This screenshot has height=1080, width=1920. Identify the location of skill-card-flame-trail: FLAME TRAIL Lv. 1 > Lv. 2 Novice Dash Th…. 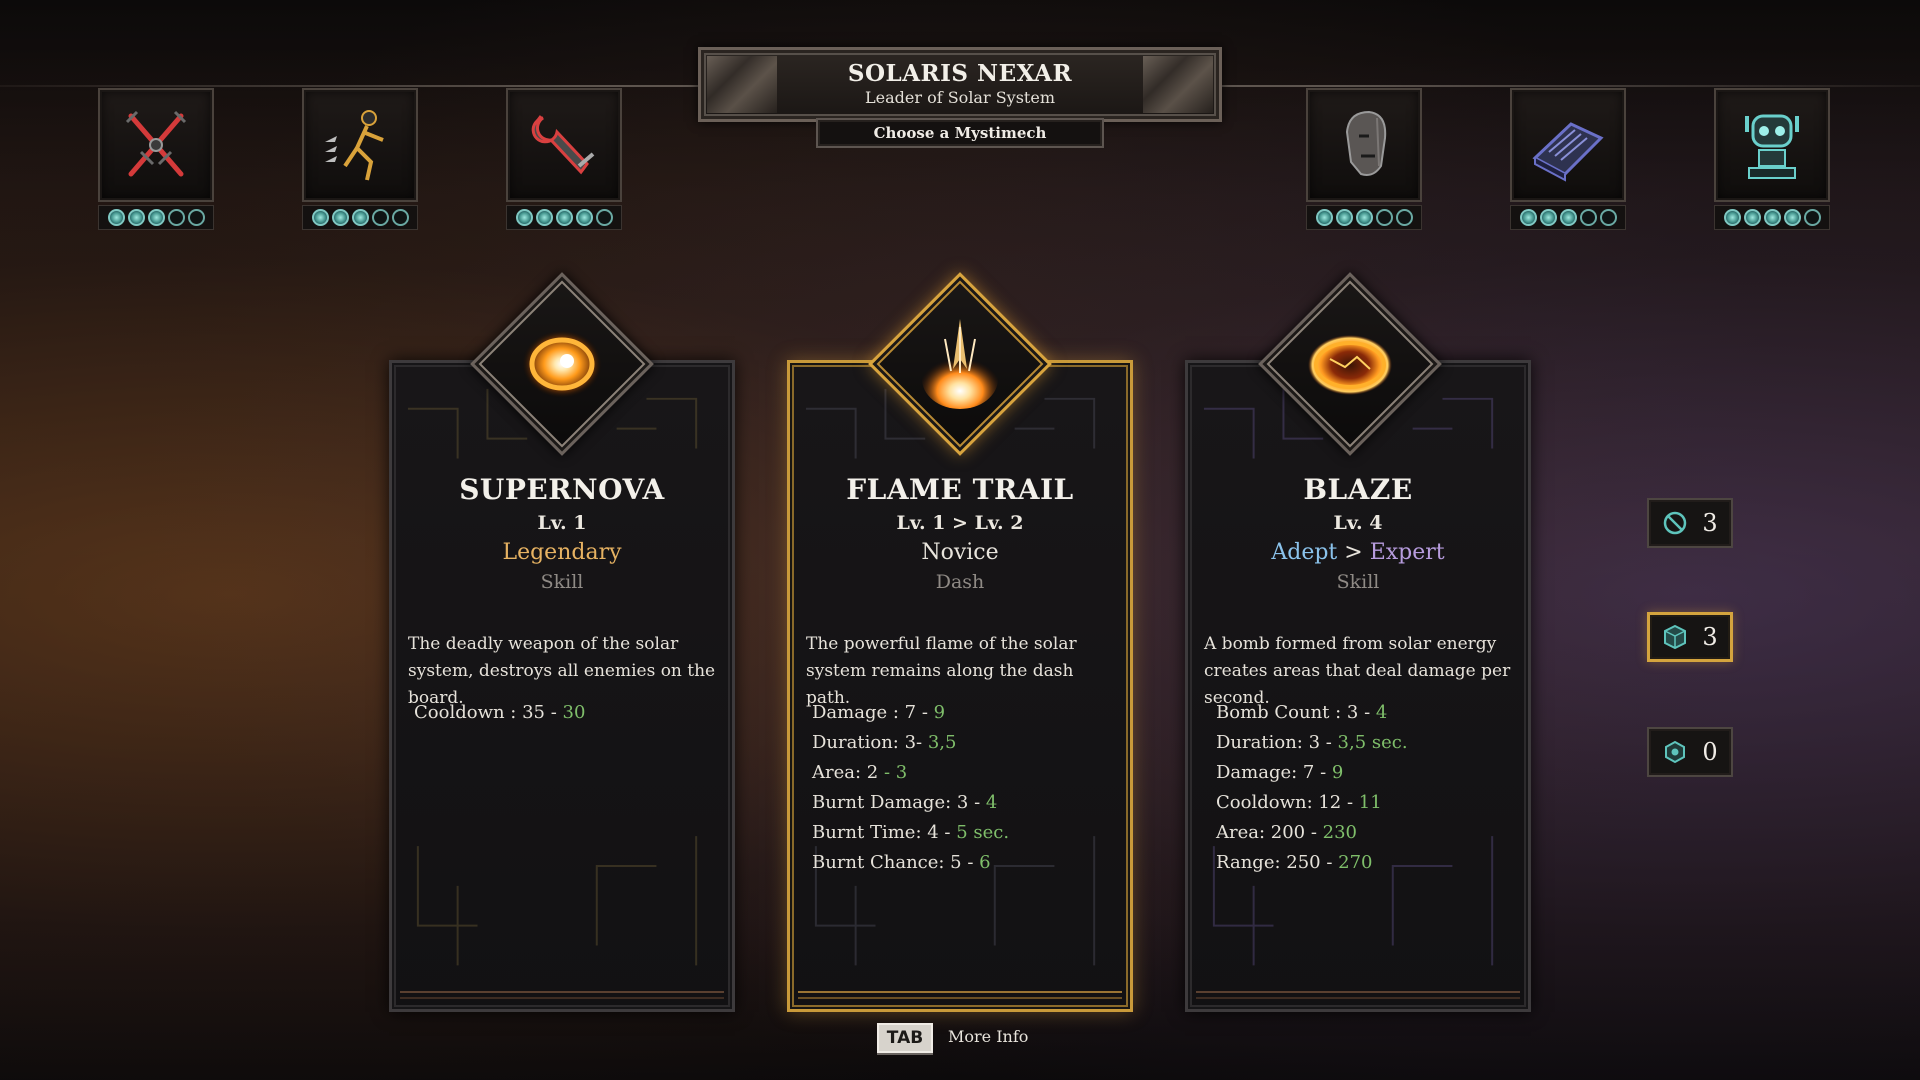
(960, 686).